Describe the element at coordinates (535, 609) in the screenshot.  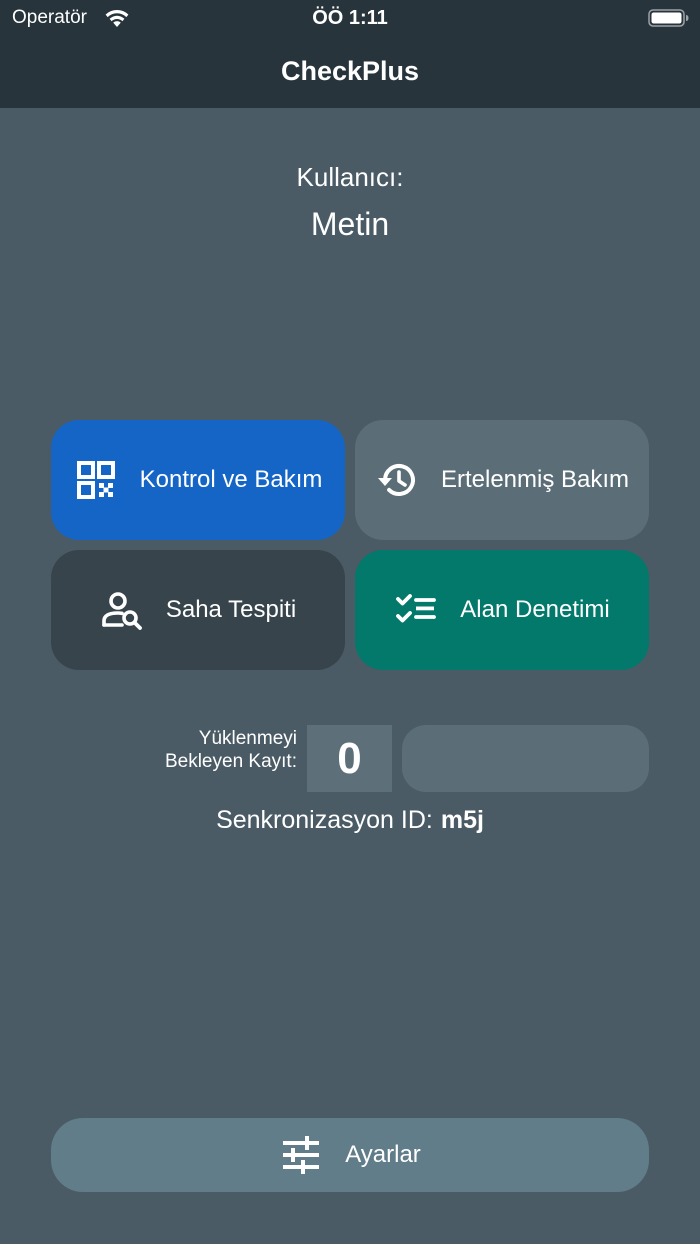
I see `tile-label: Alan Denetimi` at that location.